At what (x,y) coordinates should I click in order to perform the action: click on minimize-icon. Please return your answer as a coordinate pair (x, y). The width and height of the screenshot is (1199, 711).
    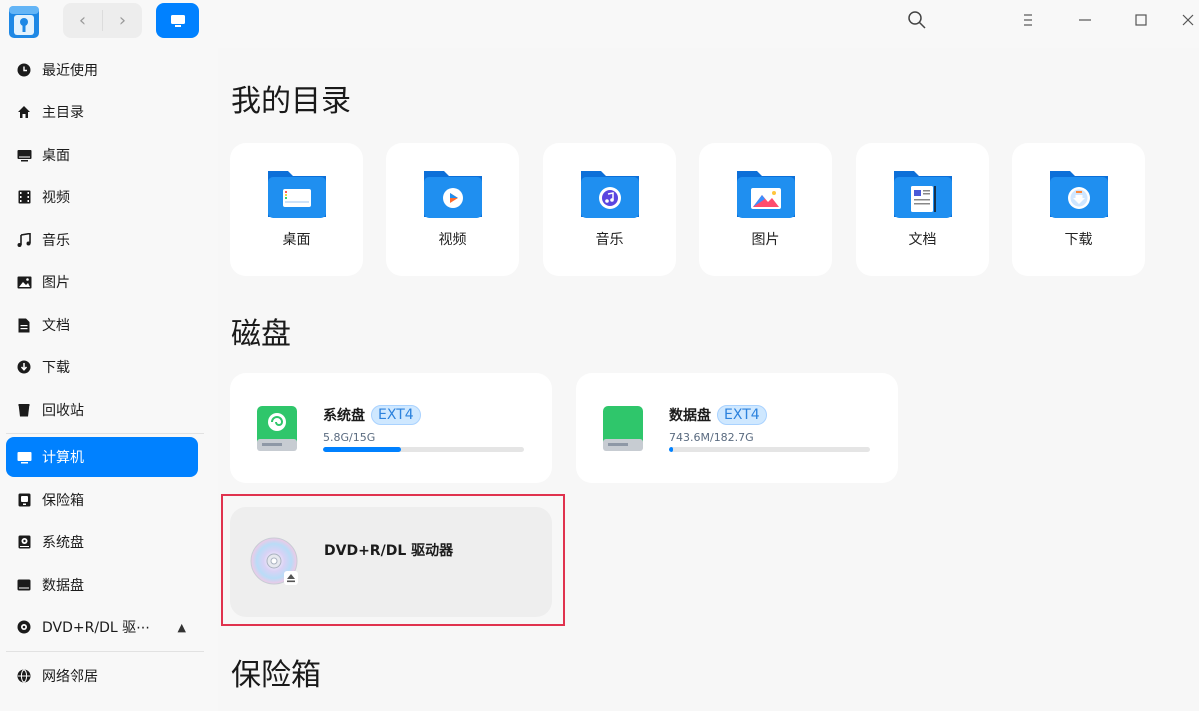
    Looking at the image, I should click on (1085, 20).